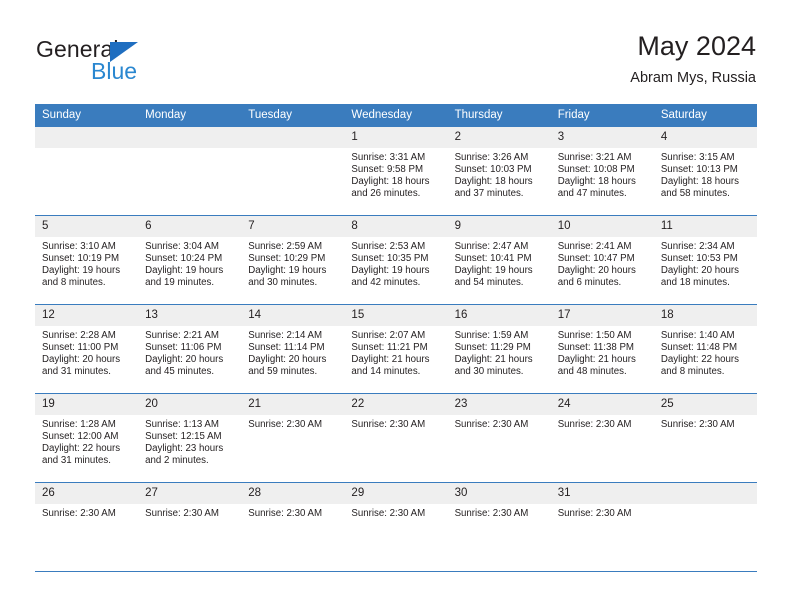 The image size is (792, 612). What do you see at coordinates (388, 157) in the screenshot?
I see `day-detail-line: Sunrise: 3:31 AM` at bounding box center [388, 157].